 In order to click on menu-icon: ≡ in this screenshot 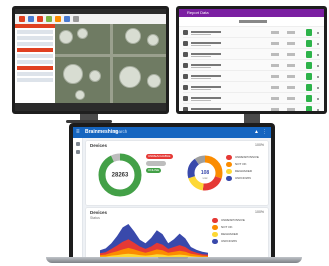, I will do `click(78, 132)`.